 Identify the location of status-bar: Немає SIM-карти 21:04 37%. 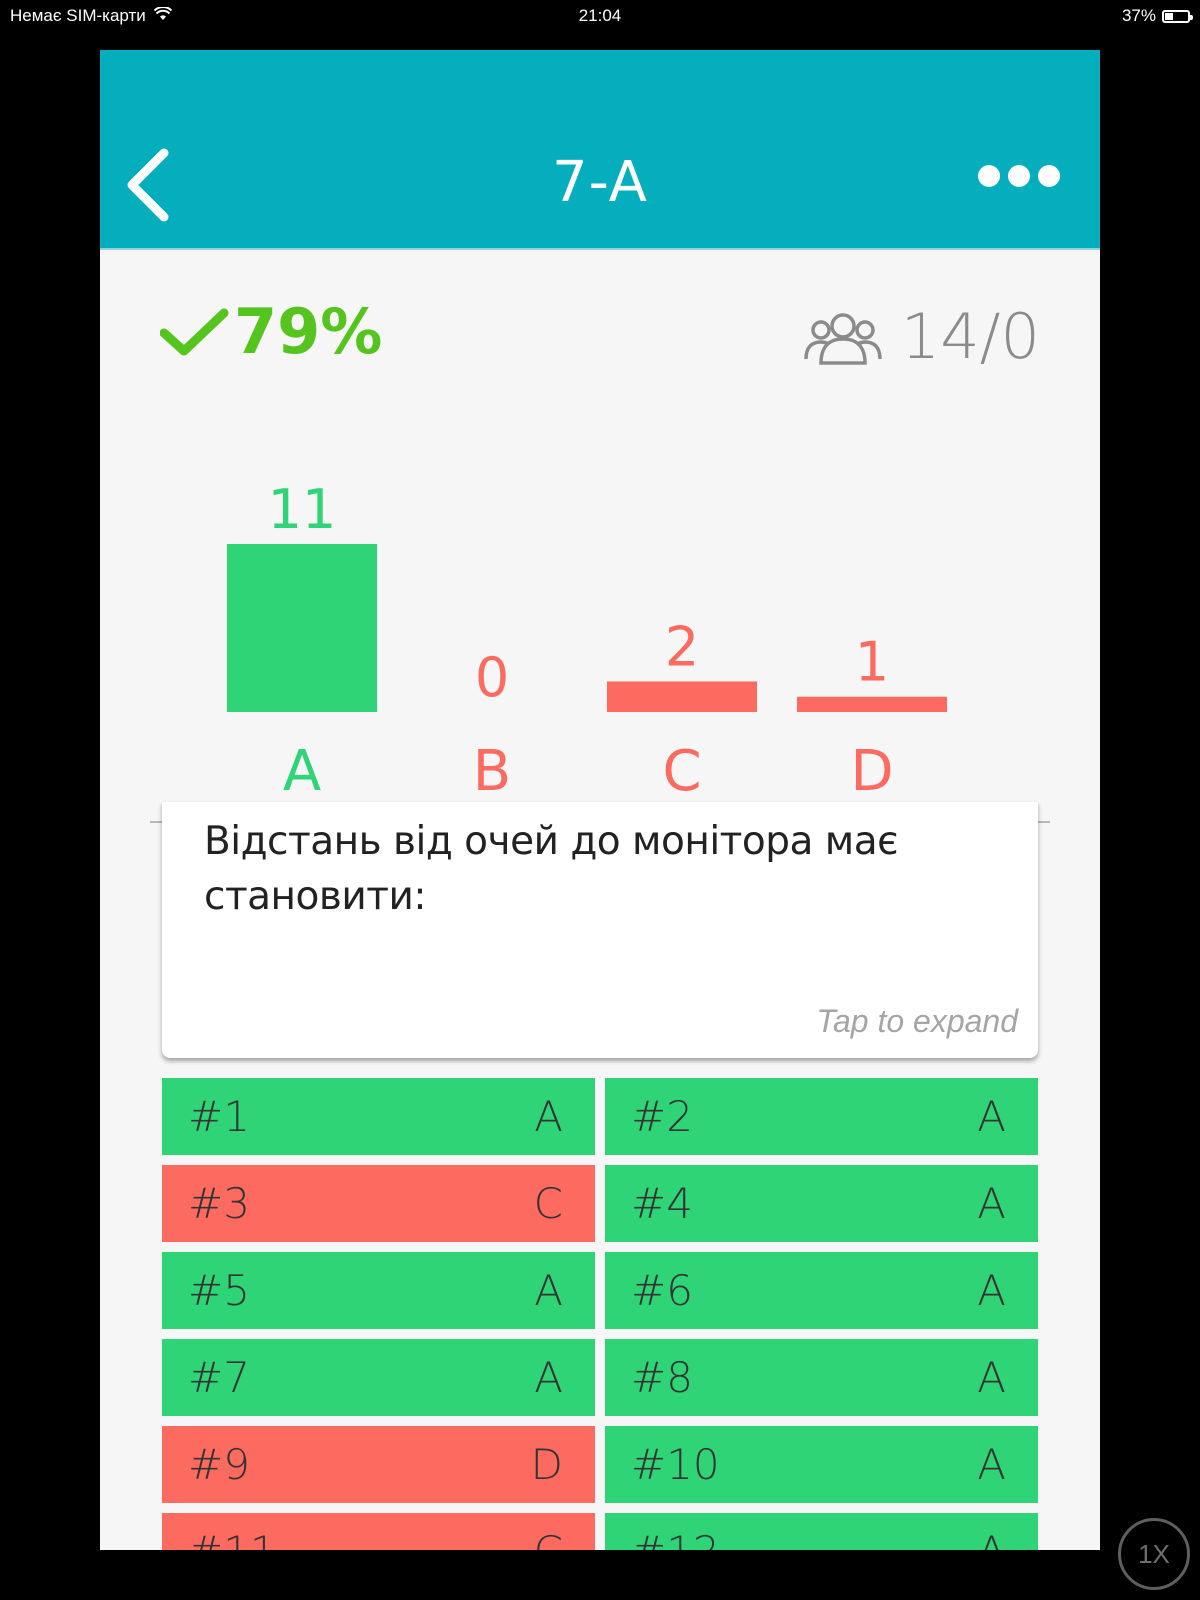
(600, 17).